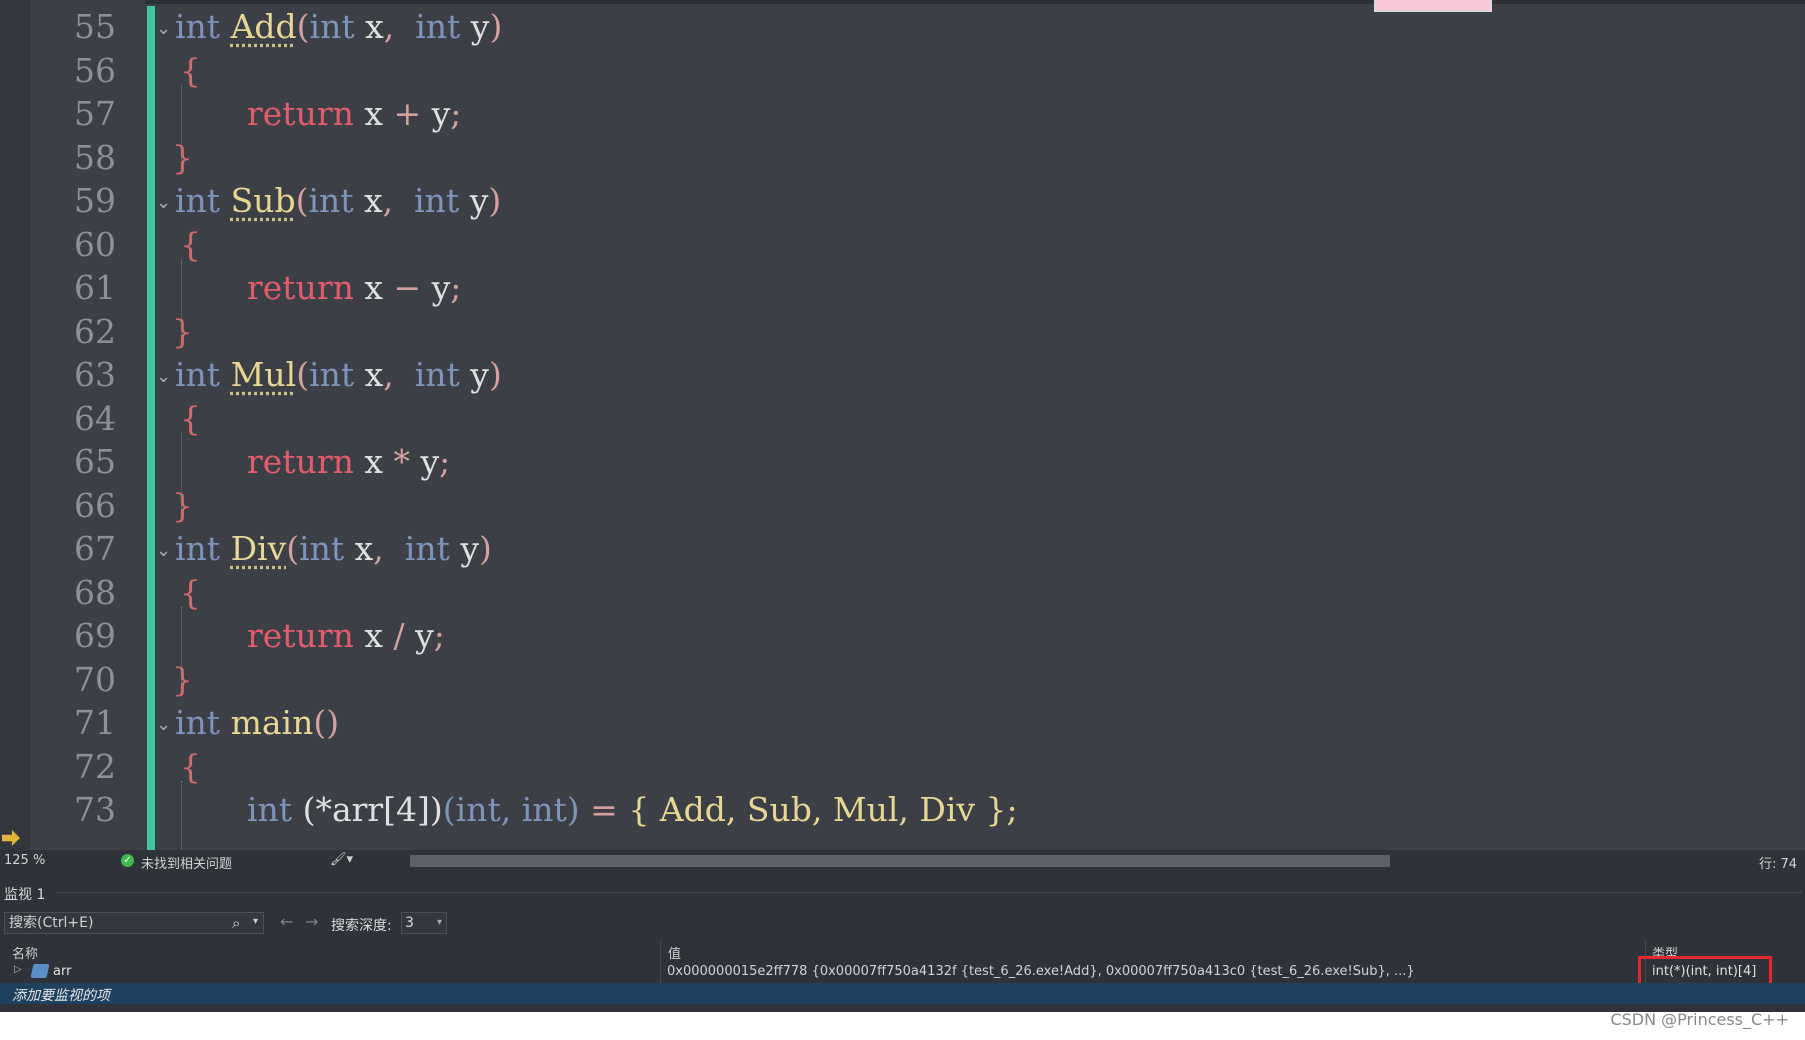 The height and width of the screenshot is (1040, 1805). Describe the element at coordinates (902, 679) in the screenshot. I see `code-line: 70}` at that location.